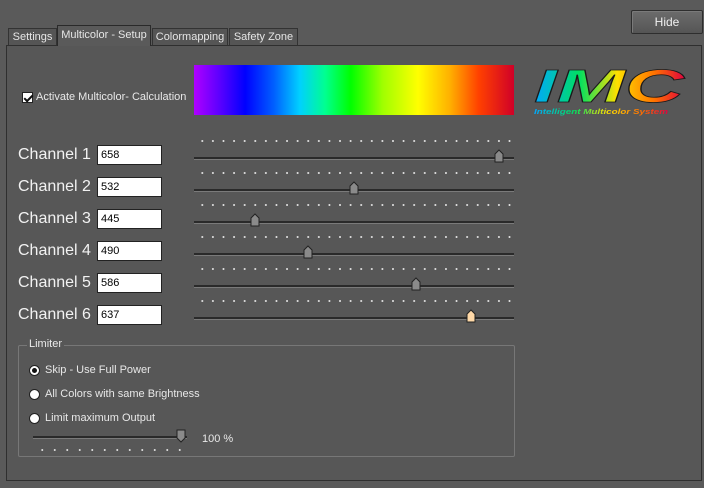 This screenshot has height=488, width=704. Describe the element at coordinates (54, 154) in the screenshot. I see `channel-1-label: Channel 1` at that location.